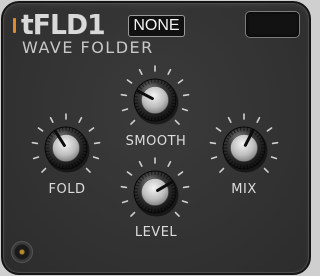  I want to click on blank-button, so click(272, 24).